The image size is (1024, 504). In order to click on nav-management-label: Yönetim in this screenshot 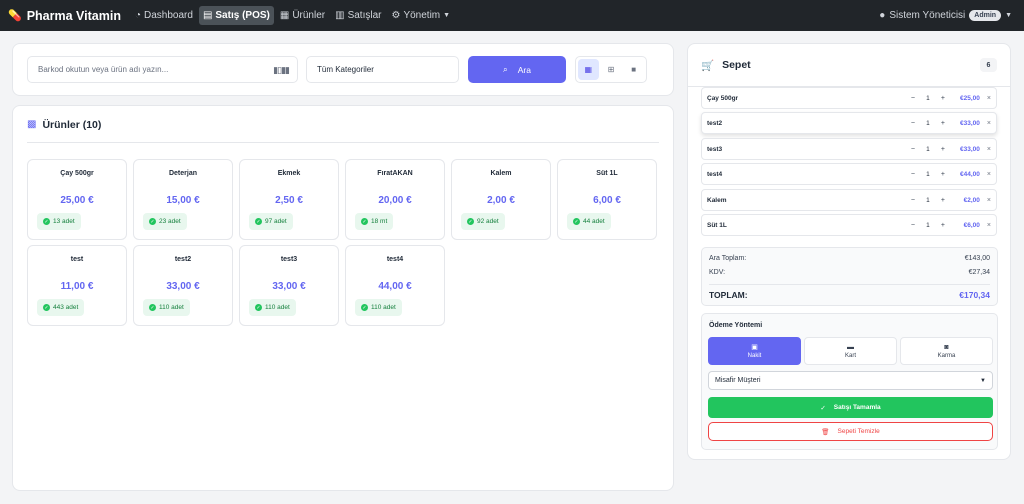, I will do `click(422, 15)`.